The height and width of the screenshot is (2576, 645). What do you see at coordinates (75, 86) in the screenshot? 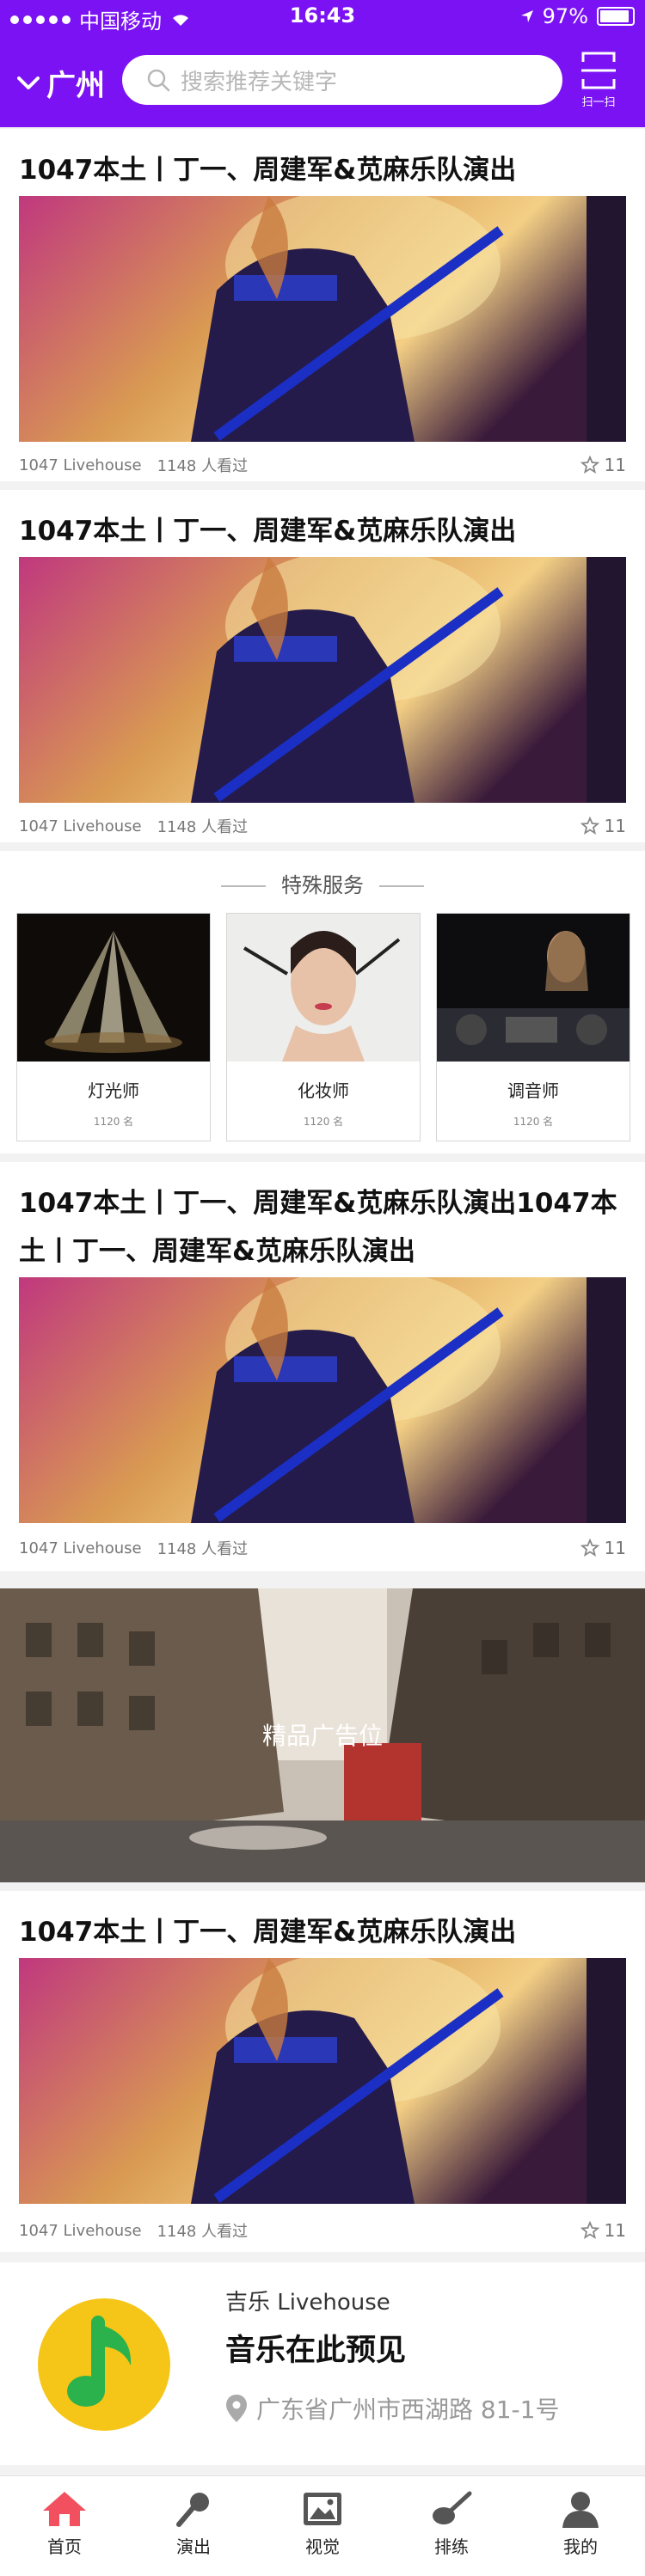
I see `city-label: 广州` at bounding box center [75, 86].